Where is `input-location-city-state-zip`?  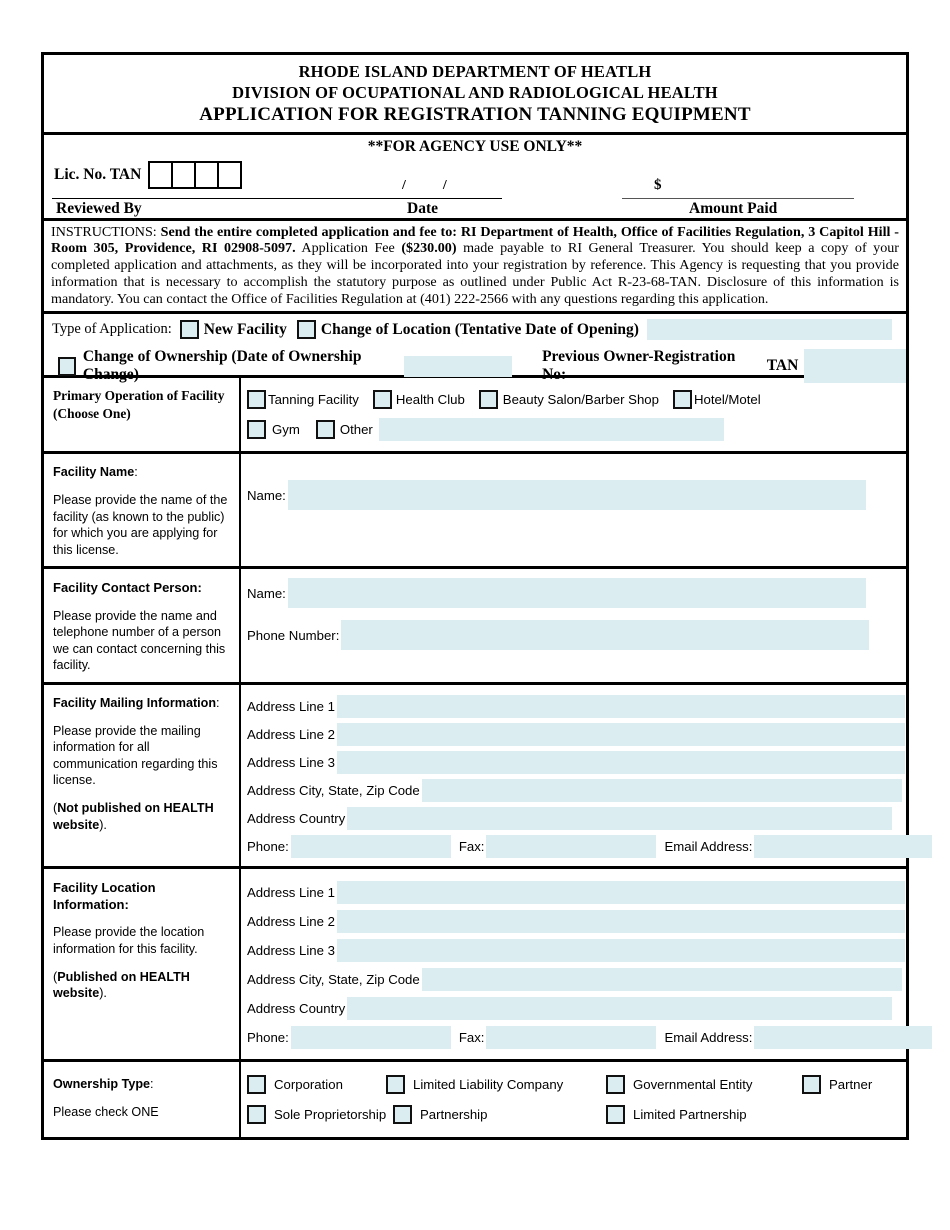
input-location-city-state-zip is located at coordinates (661, 979).